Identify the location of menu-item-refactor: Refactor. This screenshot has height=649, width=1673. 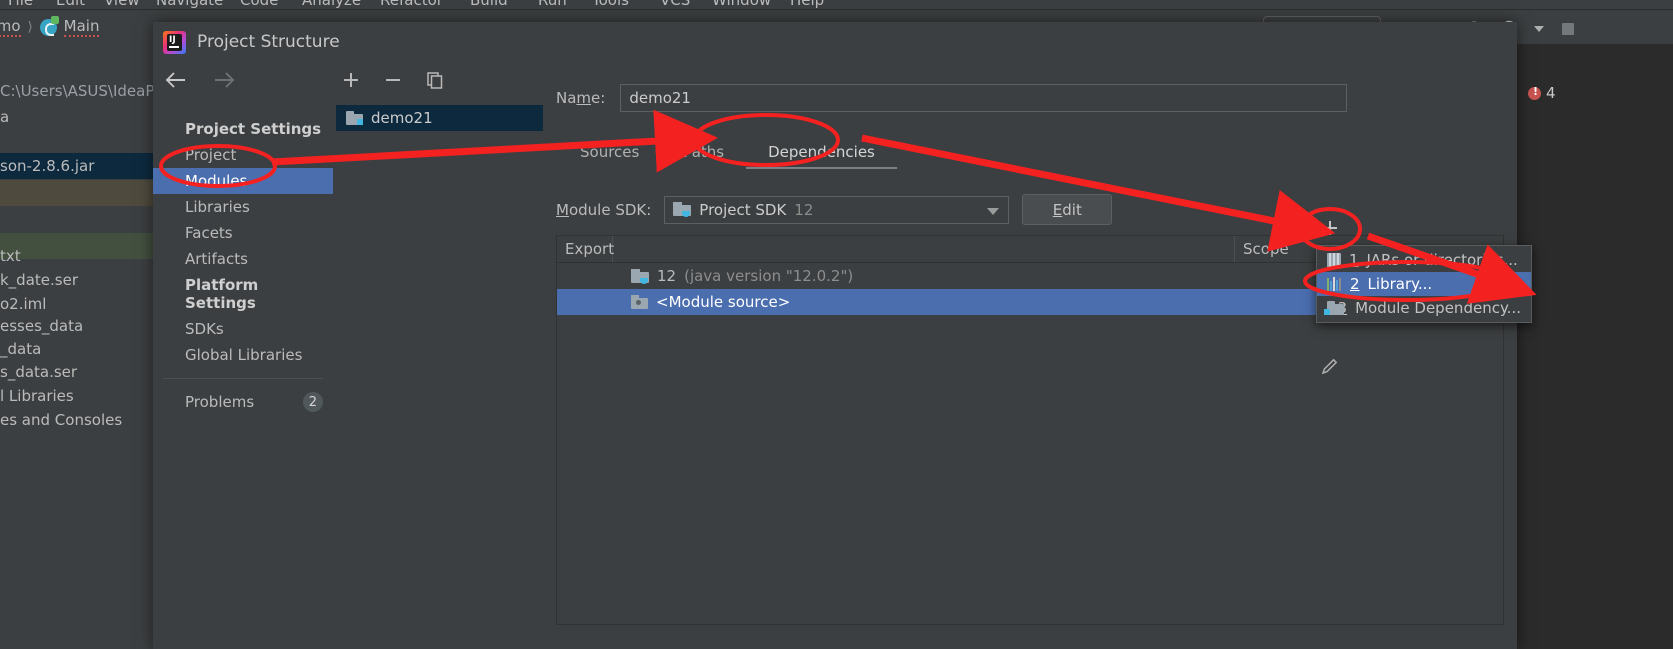
(411, 4).